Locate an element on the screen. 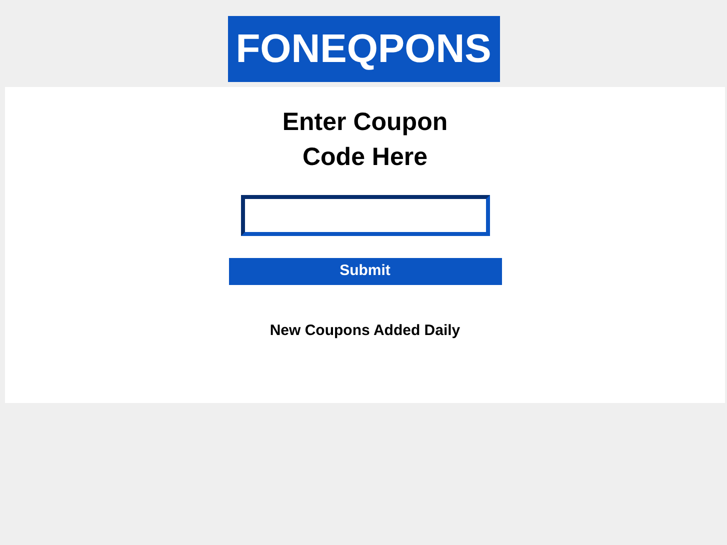 The width and height of the screenshot is (727, 545). submit-button: Submit is located at coordinates (365, 271).